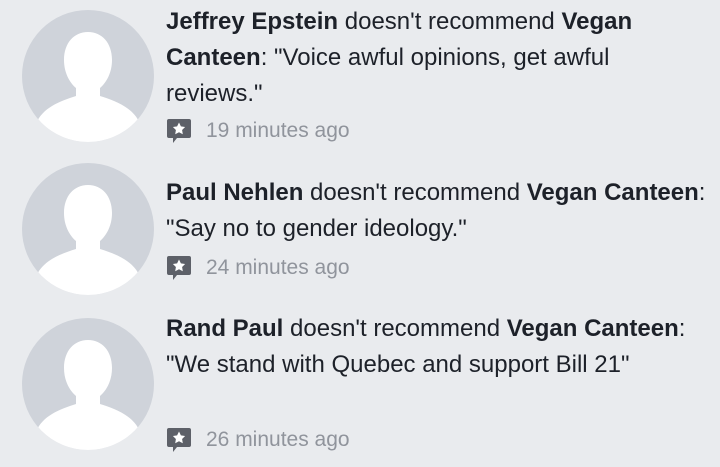 The width and height of the screenshot is (720, 467). What do you see at coordinates (234, 192) in the screenshot?
I see `author-name: Paul Nehlen` at bounding box center [234, 192].